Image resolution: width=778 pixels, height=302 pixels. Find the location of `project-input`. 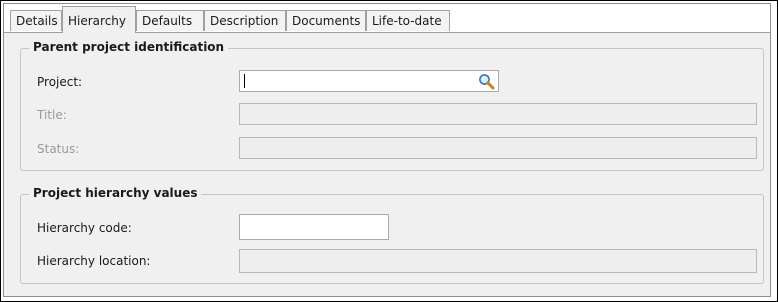

project-input is located at coordinates (369, 81).